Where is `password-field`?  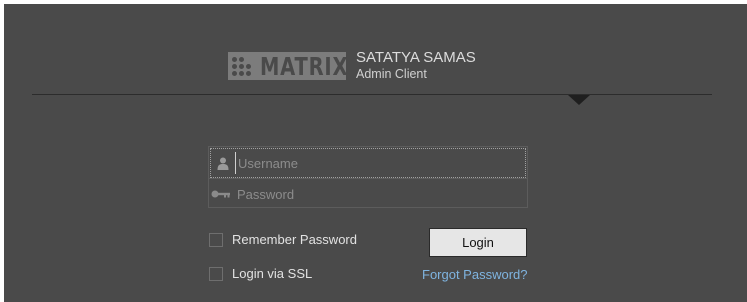 password-field is located at coordinates (368, 193).